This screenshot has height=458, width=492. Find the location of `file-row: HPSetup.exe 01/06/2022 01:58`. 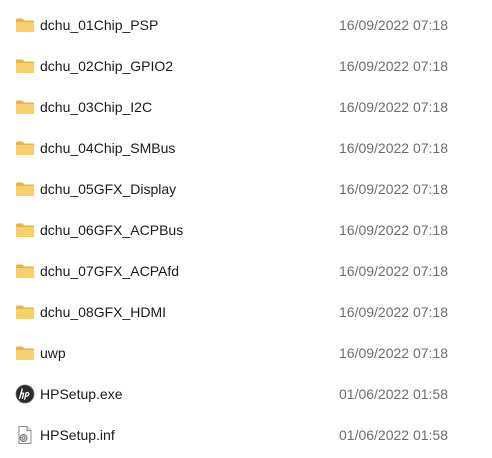

file-row: HPSetup.exe 01/06/2022 01:58 is located at coordinates (246, 393).